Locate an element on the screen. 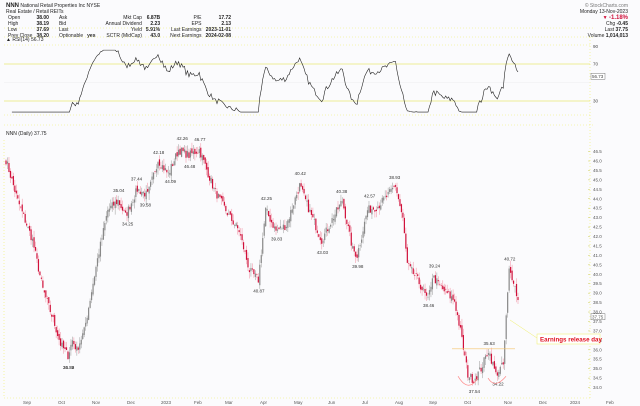 The width and height of the screenshot is (640, 406). x-tick-label: 2024 is located at coordinates (575, 402).